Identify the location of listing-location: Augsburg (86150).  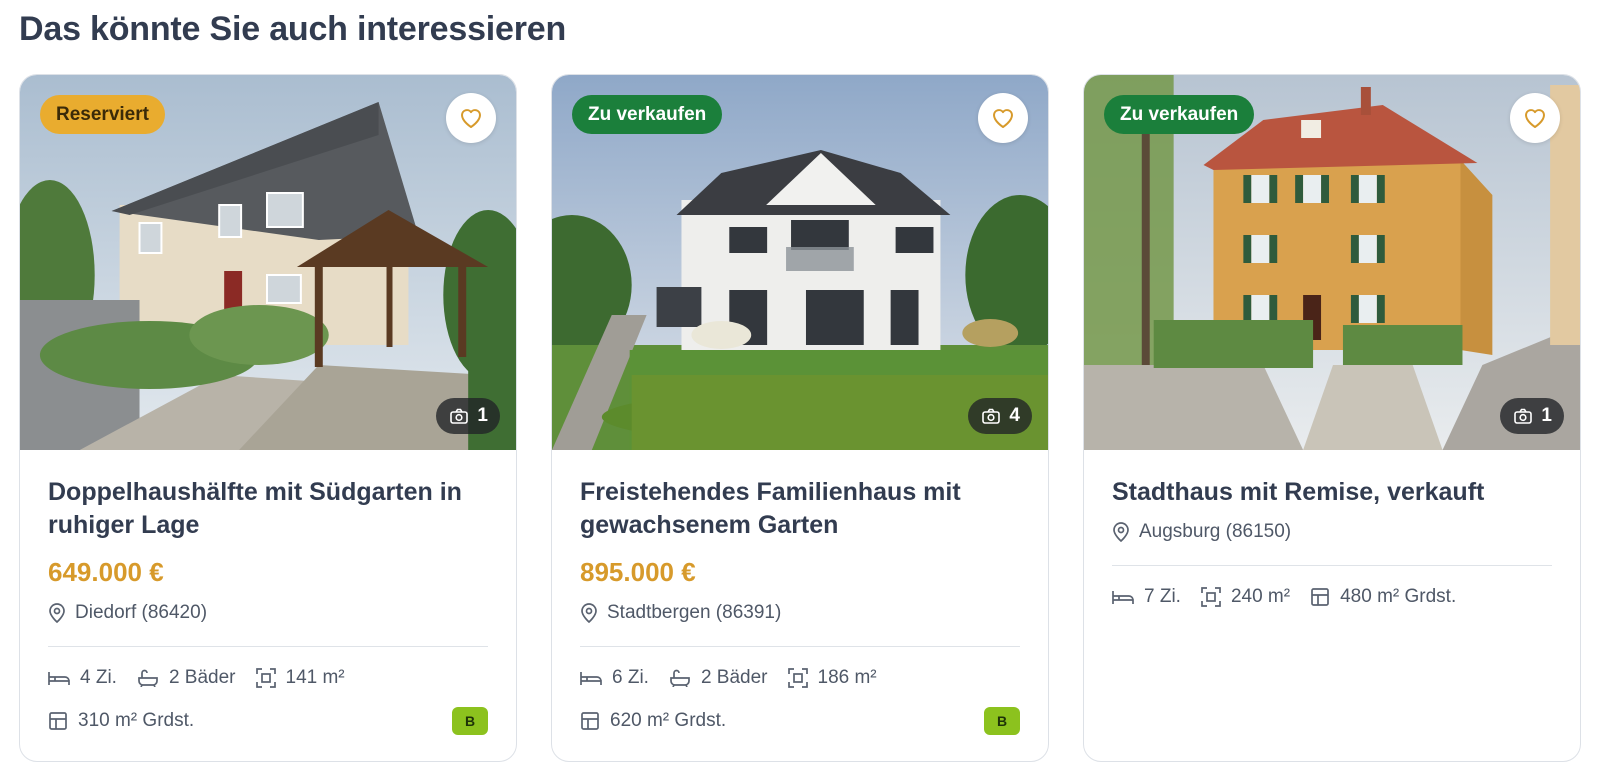
(1332, 532).